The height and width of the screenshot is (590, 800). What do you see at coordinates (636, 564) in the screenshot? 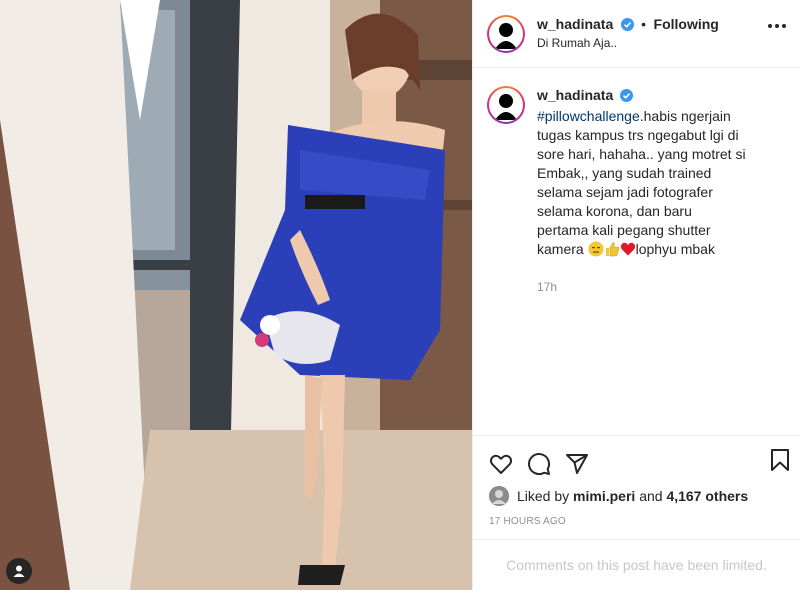
I see `comments-limited-notice: Comments on this post have been limited.` at bounding box center [636, 564].